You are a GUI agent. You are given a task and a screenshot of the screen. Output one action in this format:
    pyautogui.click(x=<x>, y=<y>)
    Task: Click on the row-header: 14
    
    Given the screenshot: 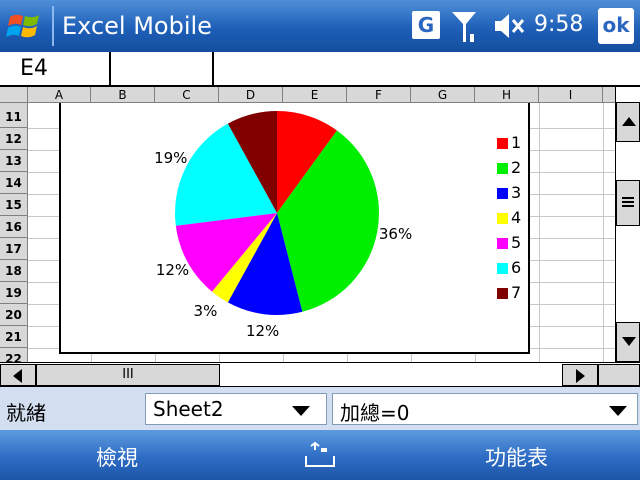 What is the action you would take?
    pyautogui.click(x=13, y=183)
    